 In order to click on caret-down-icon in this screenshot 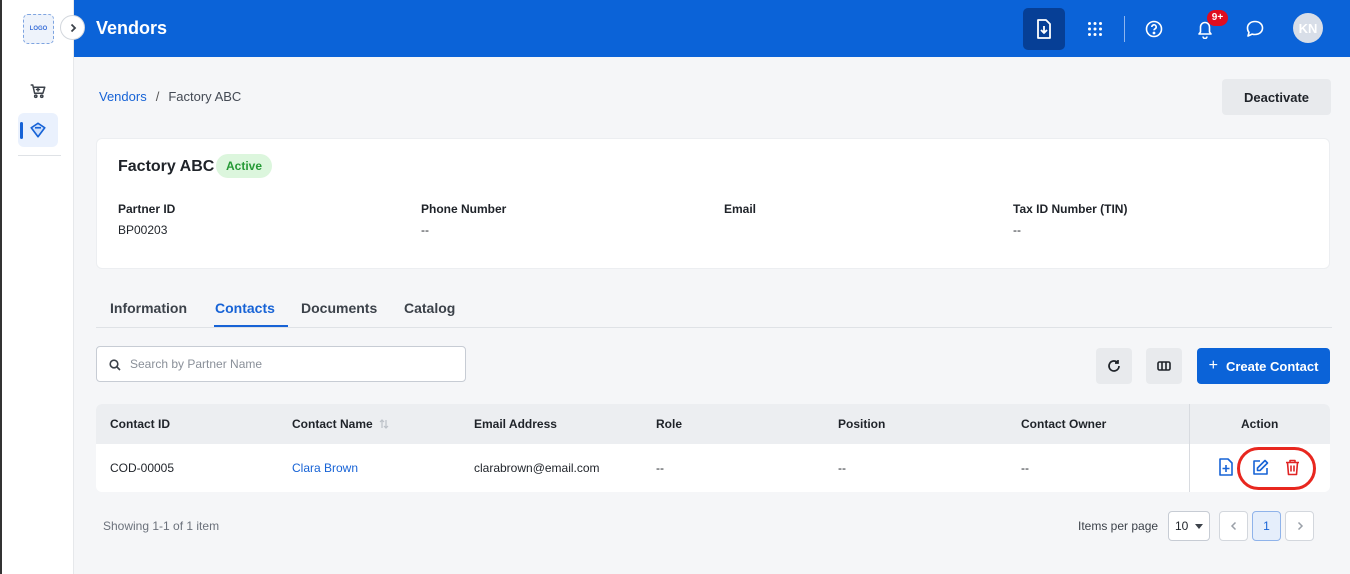, I will do `click(1199, 526)`.